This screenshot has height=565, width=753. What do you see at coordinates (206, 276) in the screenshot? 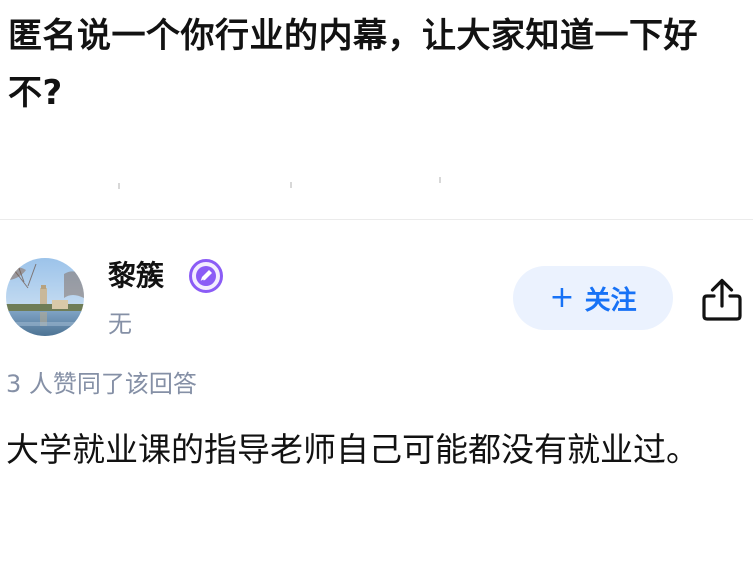
I see `pen-badge-icon` at bounding box center [206, 276].